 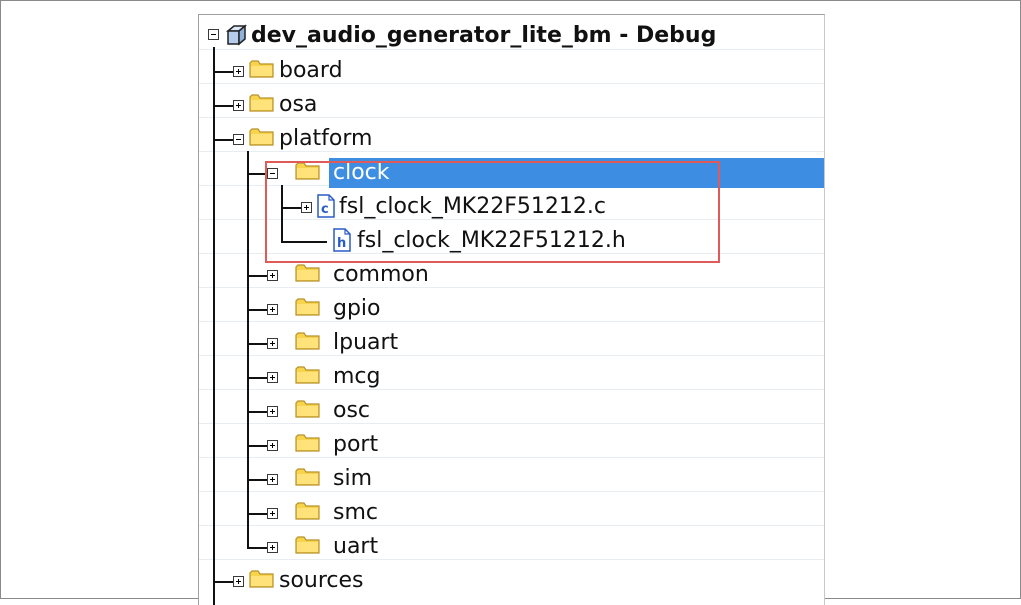 I want to click on tree-item-label: gpio, so click(x=357, y=308).